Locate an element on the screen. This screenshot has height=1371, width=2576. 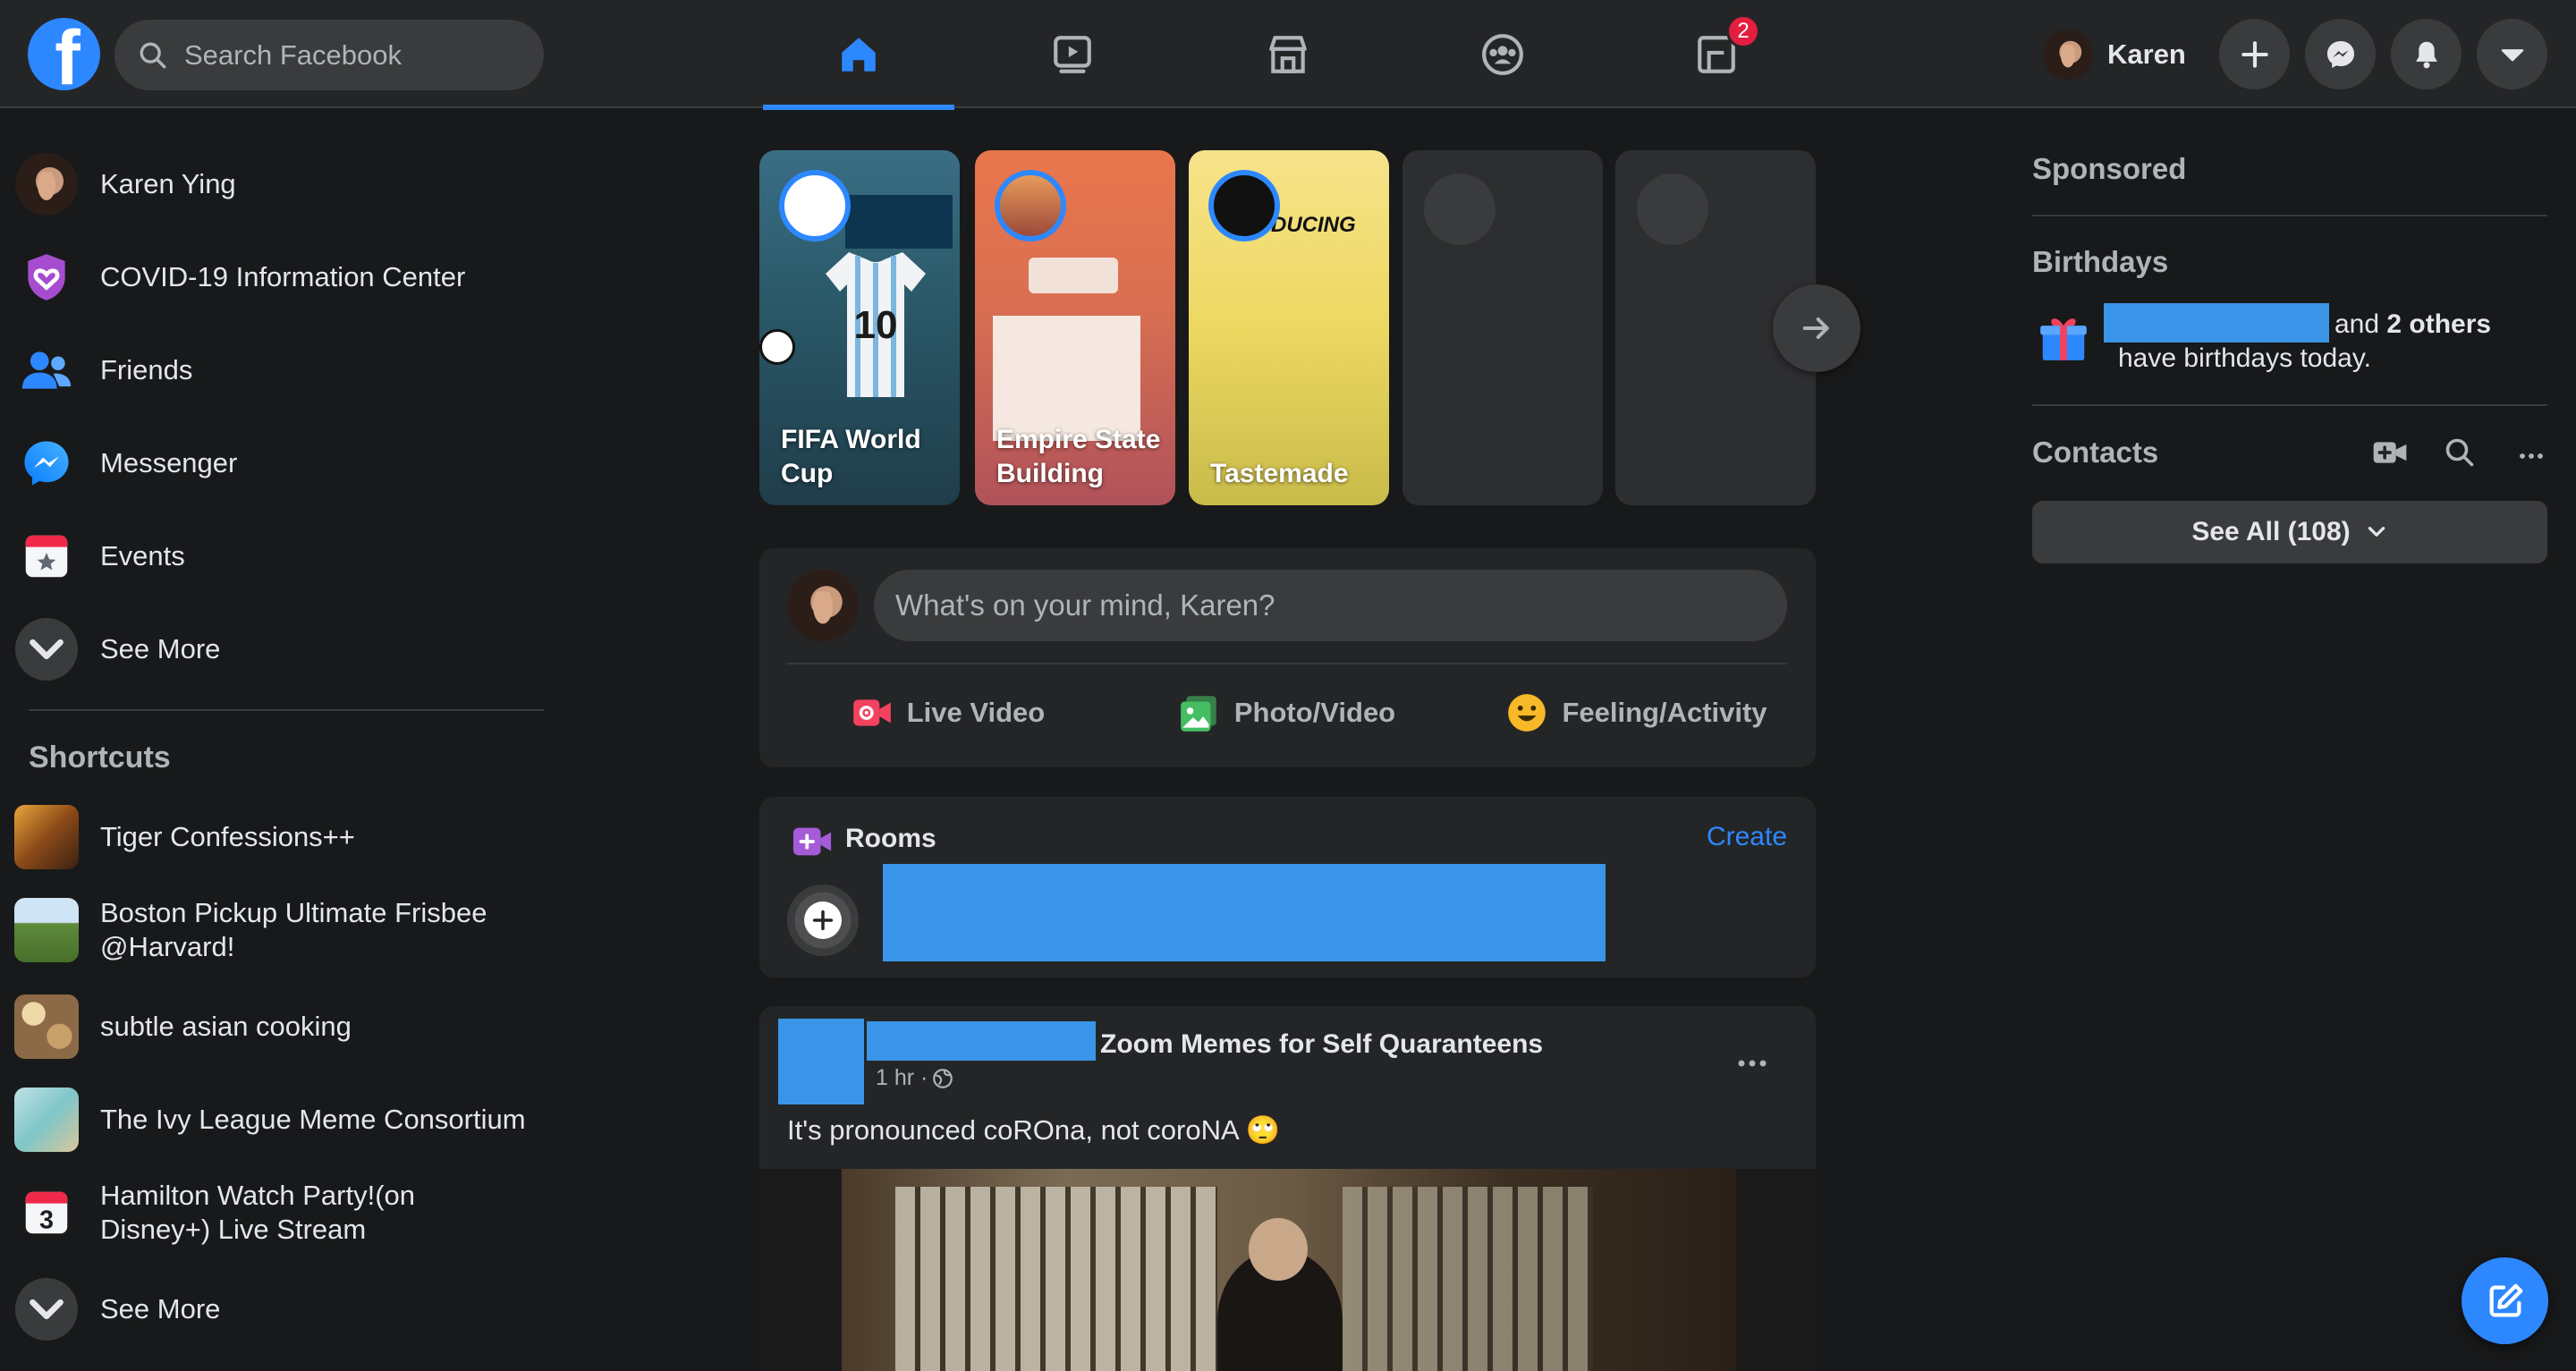
story-card: Empire State Building is located at coordinates (1075, 327).